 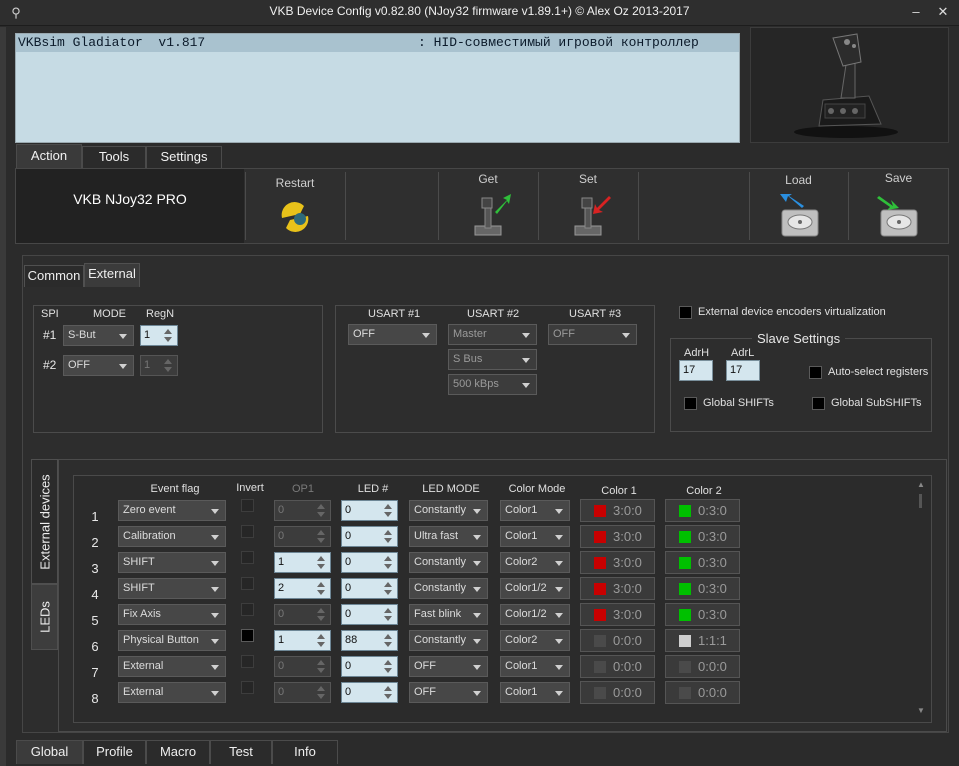 What do you see at coordinates (916, 12) in the screenshot?
I see `minimize-button: –` at bounding box center [916, 12].